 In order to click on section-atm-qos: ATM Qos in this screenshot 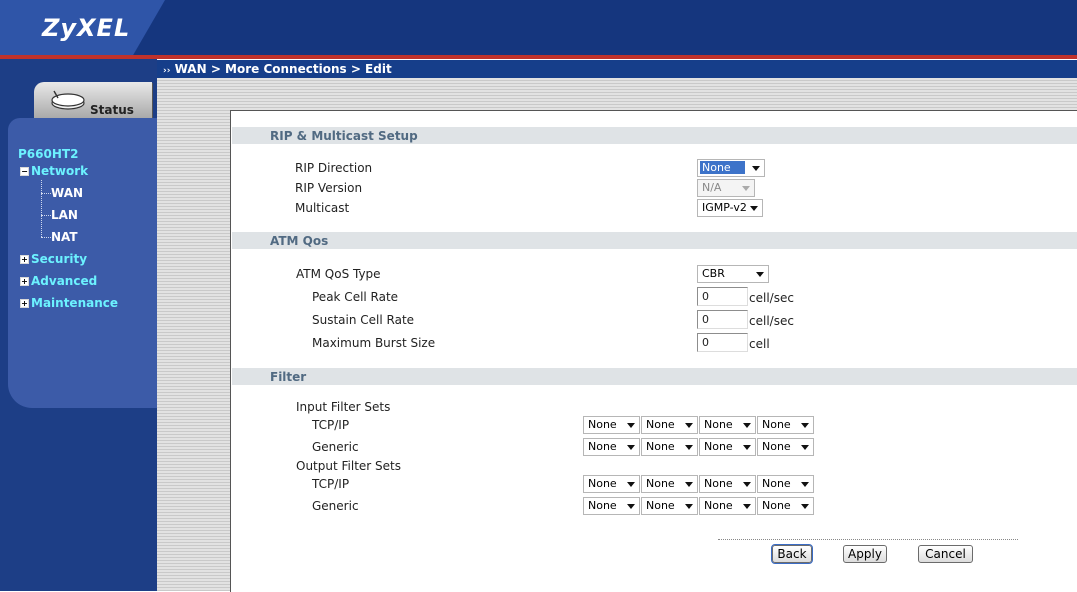, I will do `click(654, 240)`.